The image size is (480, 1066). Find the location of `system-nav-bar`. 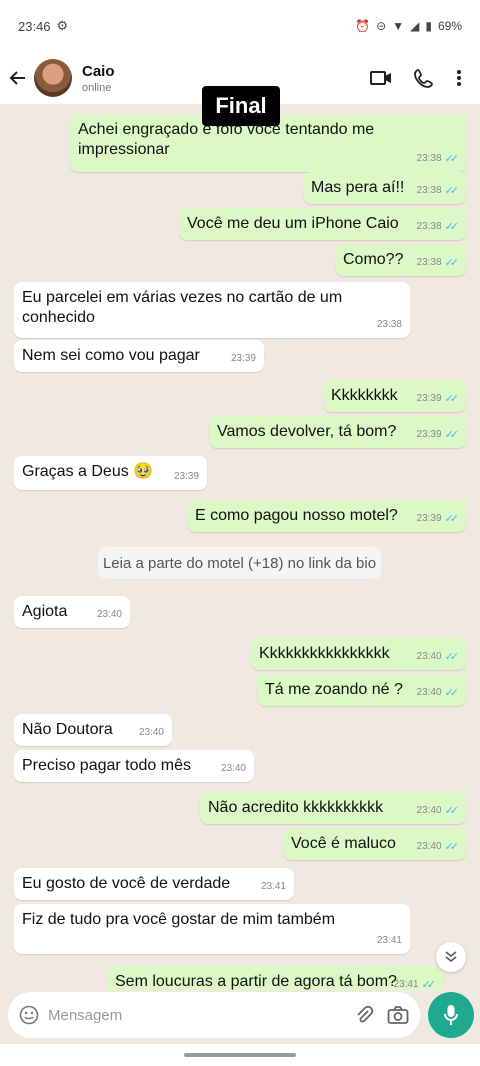

system-nav-bar is located at coordinates (240, 1055).